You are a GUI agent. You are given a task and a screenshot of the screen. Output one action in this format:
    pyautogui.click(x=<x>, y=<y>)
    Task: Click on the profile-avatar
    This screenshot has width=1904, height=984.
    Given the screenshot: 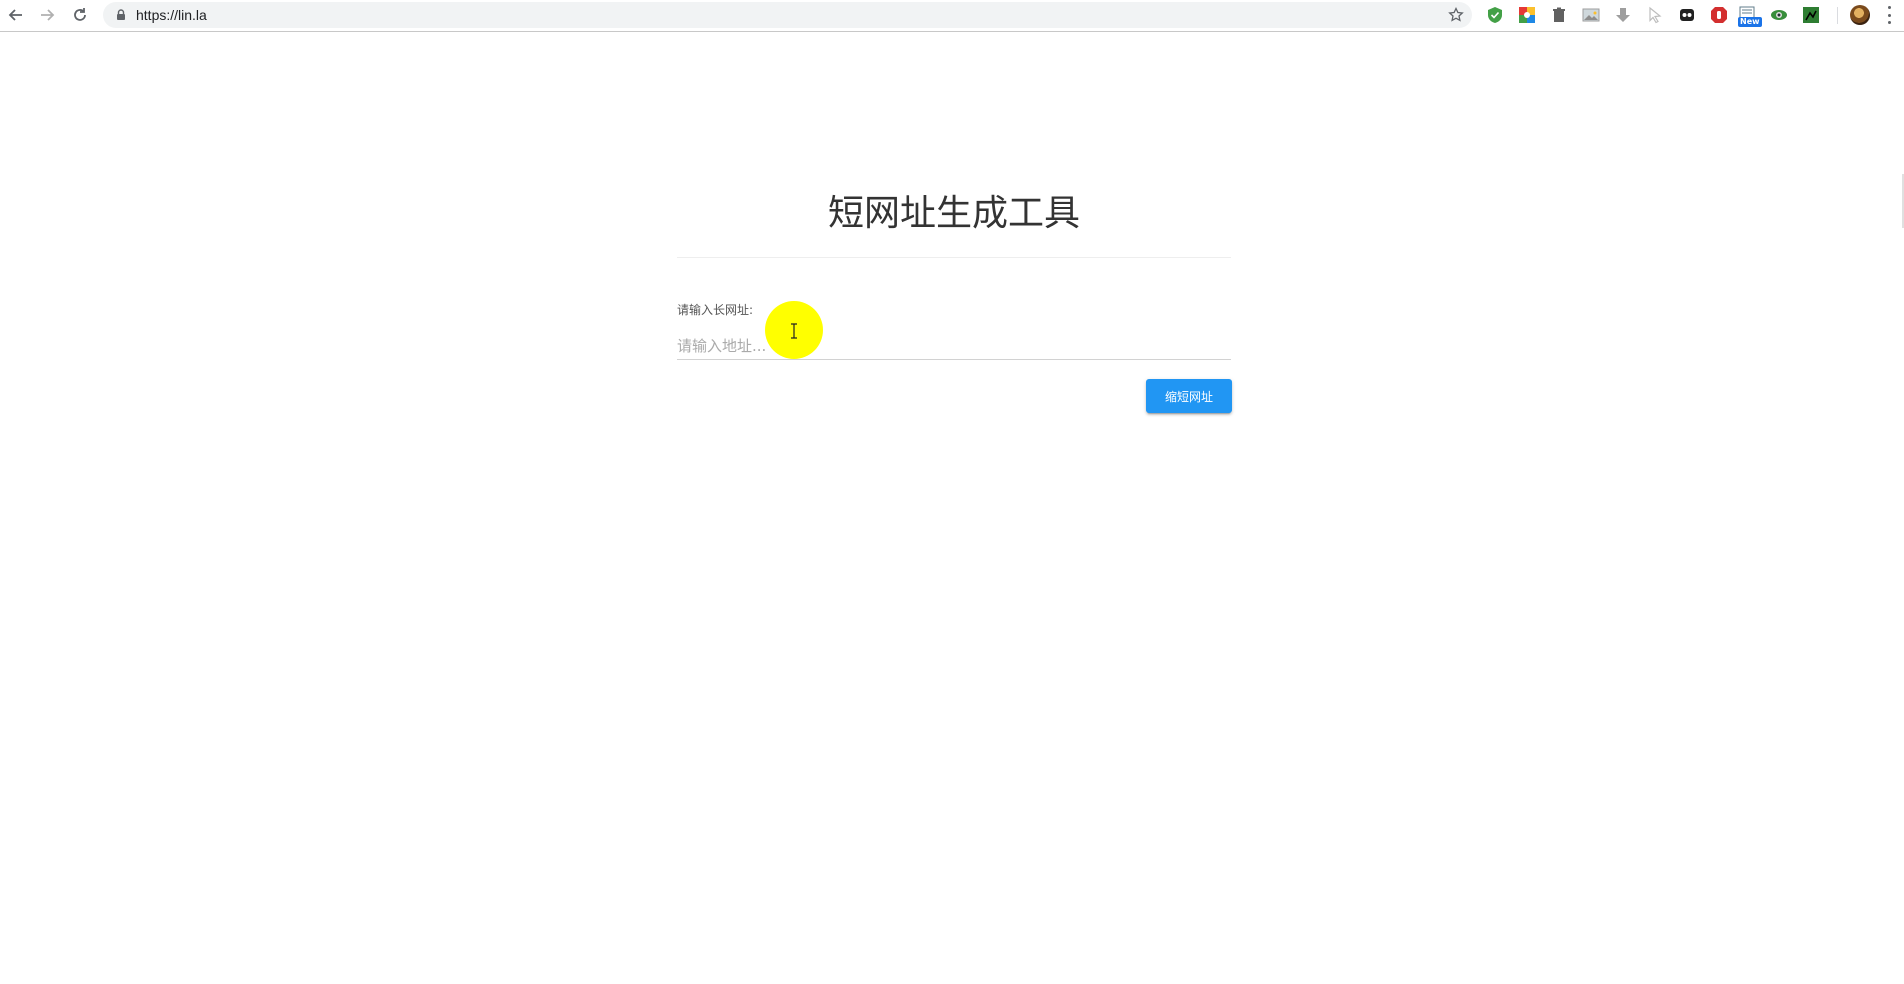 What is the action you would take?
    pyautogui.click(x=1860, y=15)
    